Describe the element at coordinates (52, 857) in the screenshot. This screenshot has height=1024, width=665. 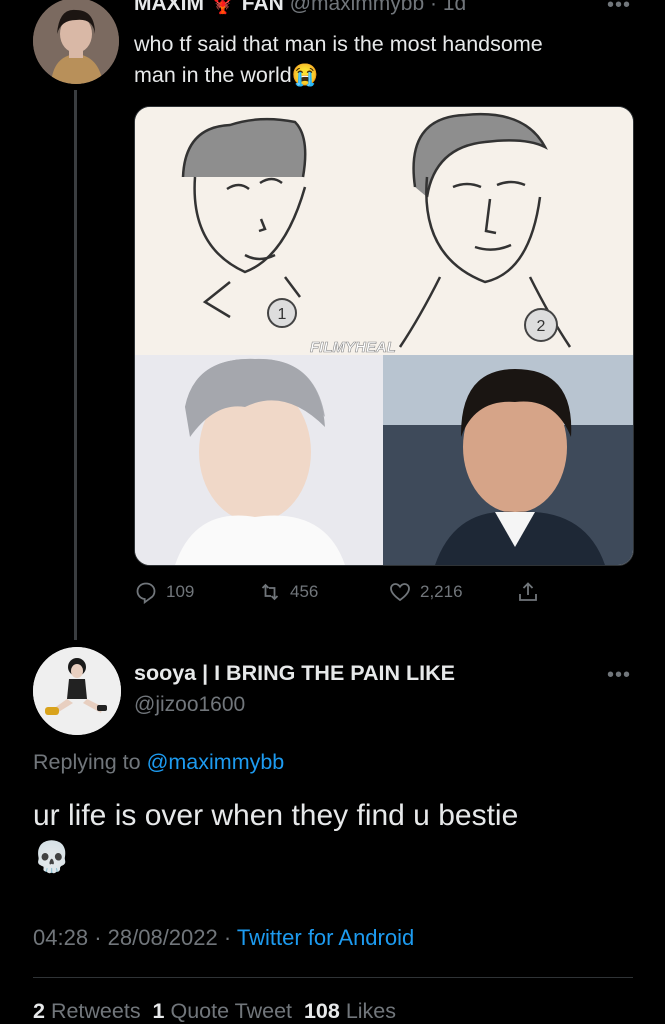
I see `skull-emoji: 💀` at that location.